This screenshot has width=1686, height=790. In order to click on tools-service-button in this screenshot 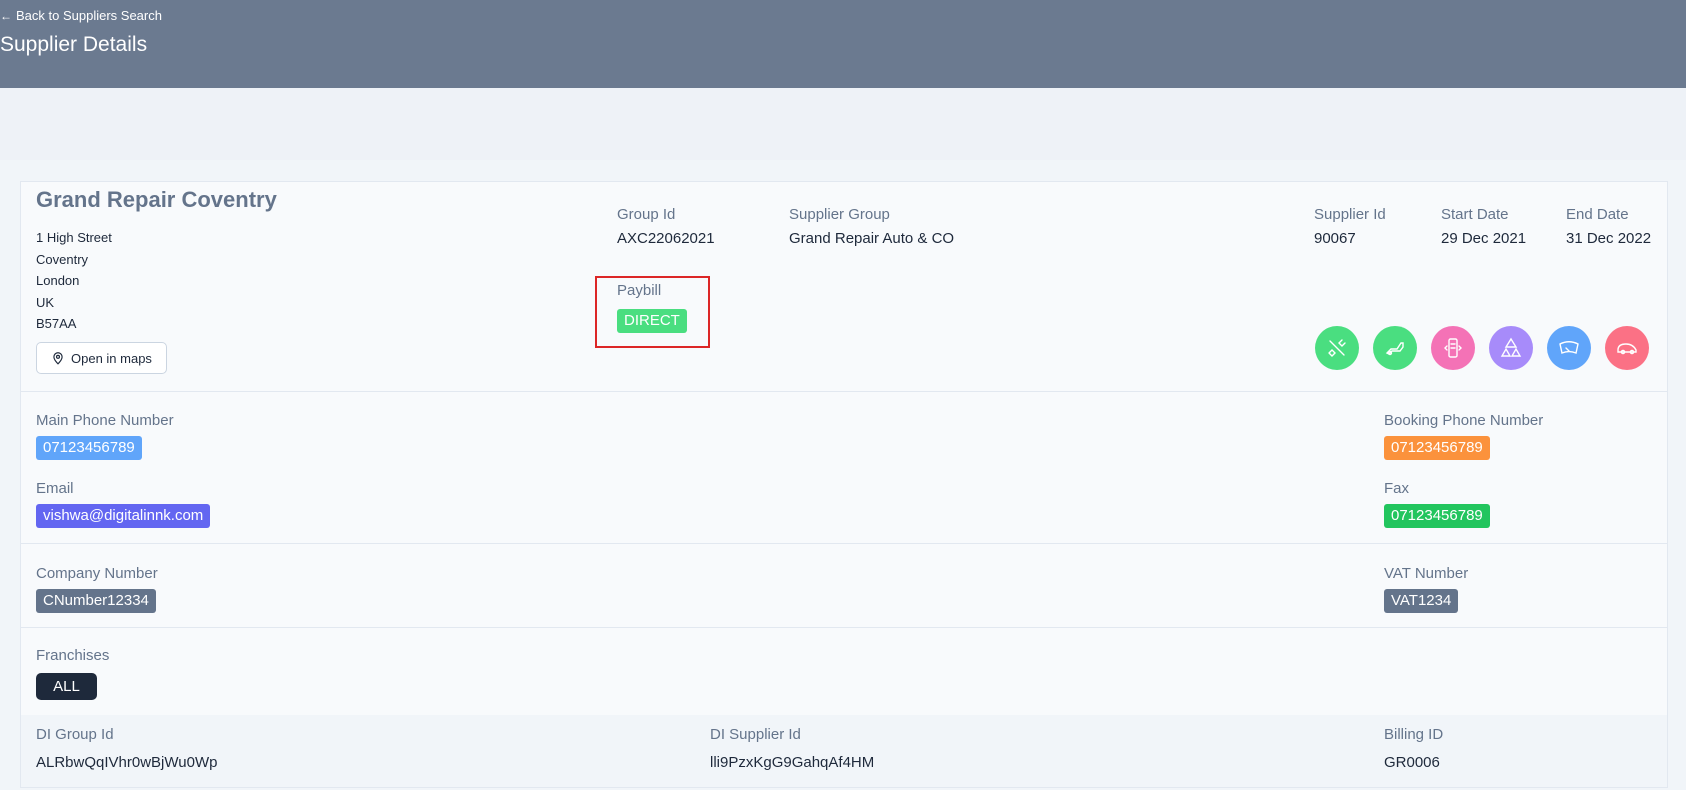, I will do `click(1337, 348)`.